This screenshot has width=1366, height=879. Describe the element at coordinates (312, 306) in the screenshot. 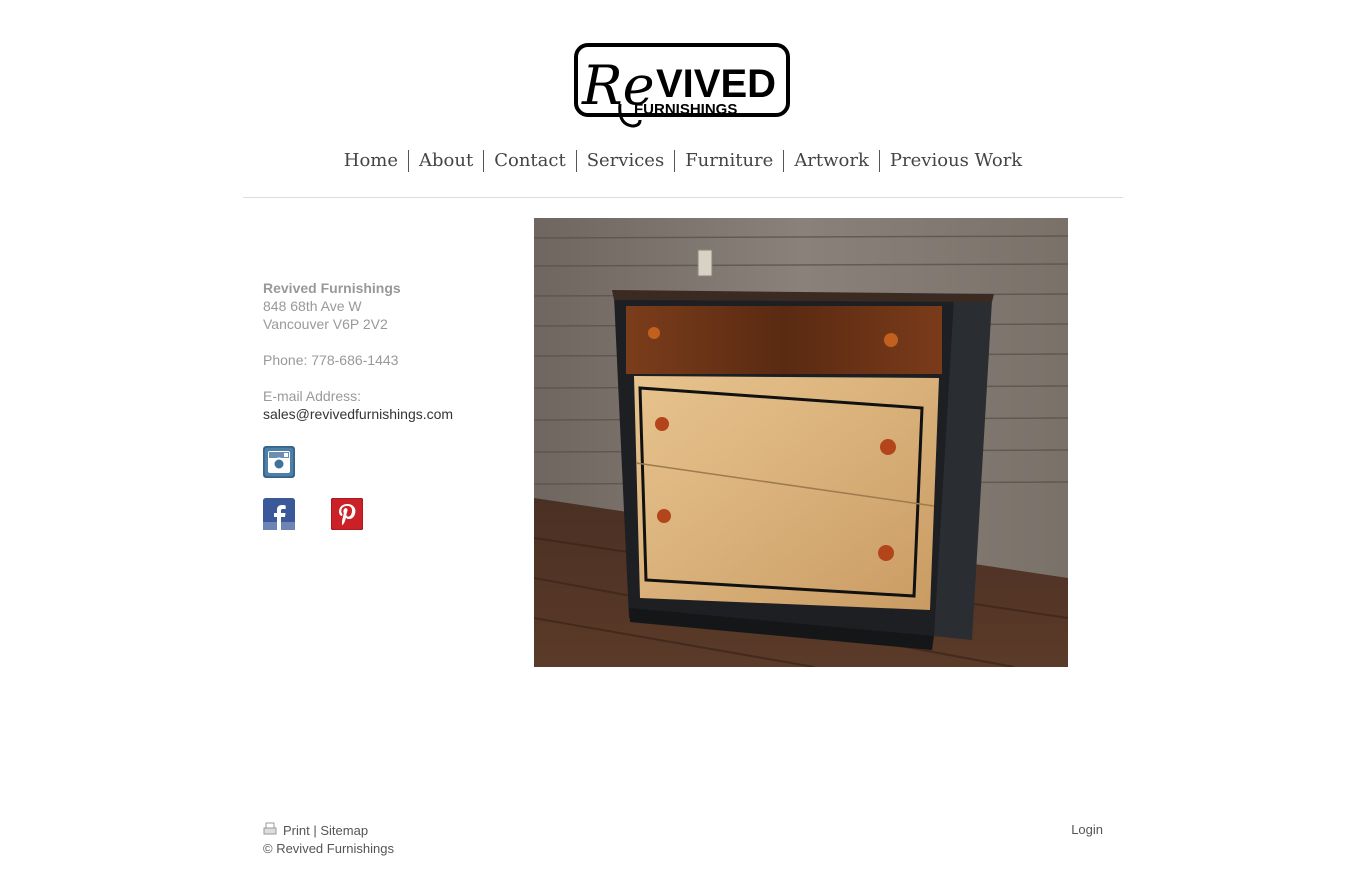

I see `street-address: 848 68th Ave W` at that location.